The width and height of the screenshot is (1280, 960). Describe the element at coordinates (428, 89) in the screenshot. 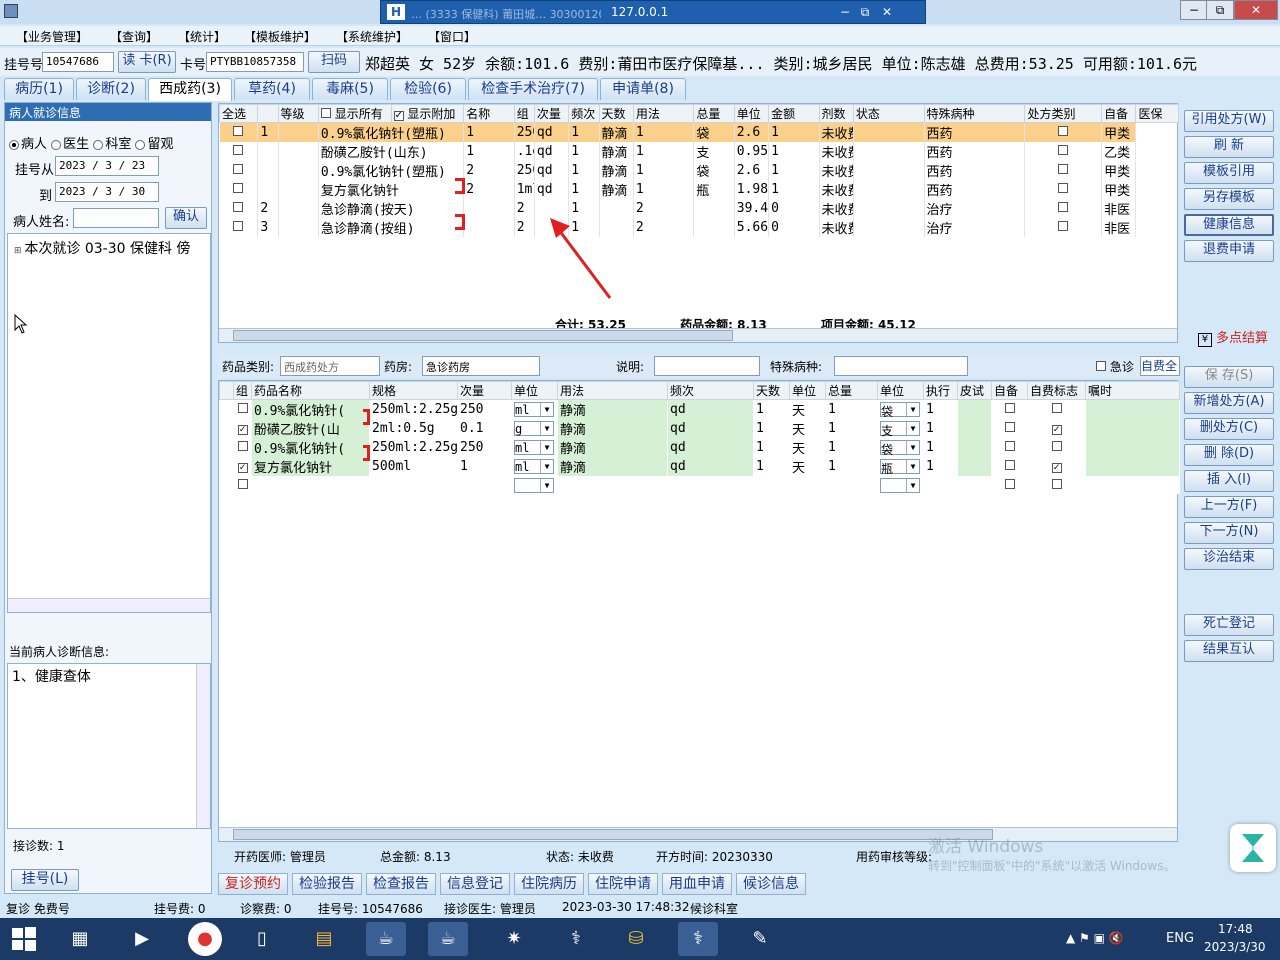

I see `tab-lab: 检验(6)` at that location.